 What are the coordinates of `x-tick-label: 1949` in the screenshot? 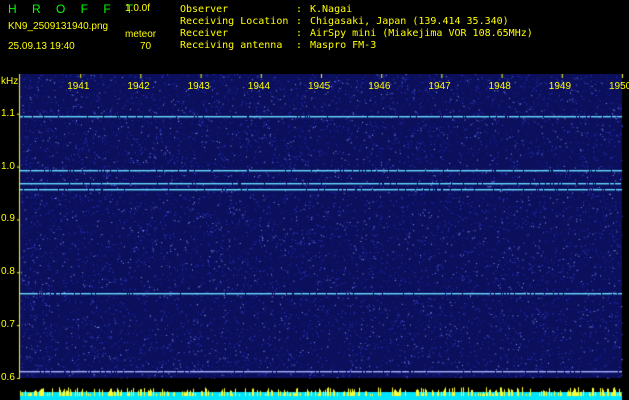 It's located at (560, 86).